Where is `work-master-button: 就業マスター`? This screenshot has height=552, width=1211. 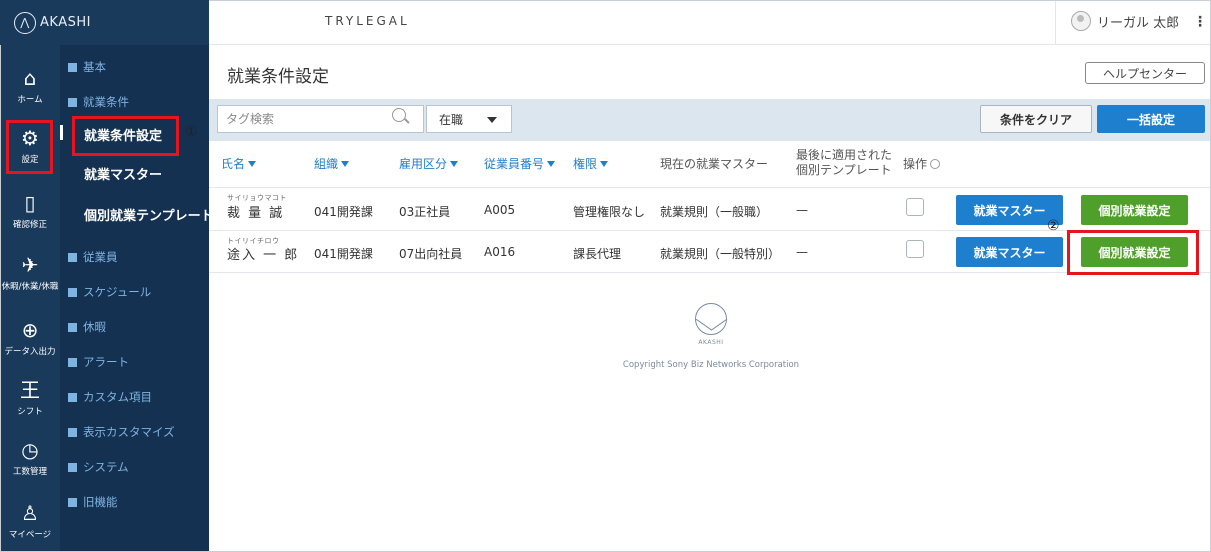 work-master-button: 就業マスター is located at coordinates (1009, 252).